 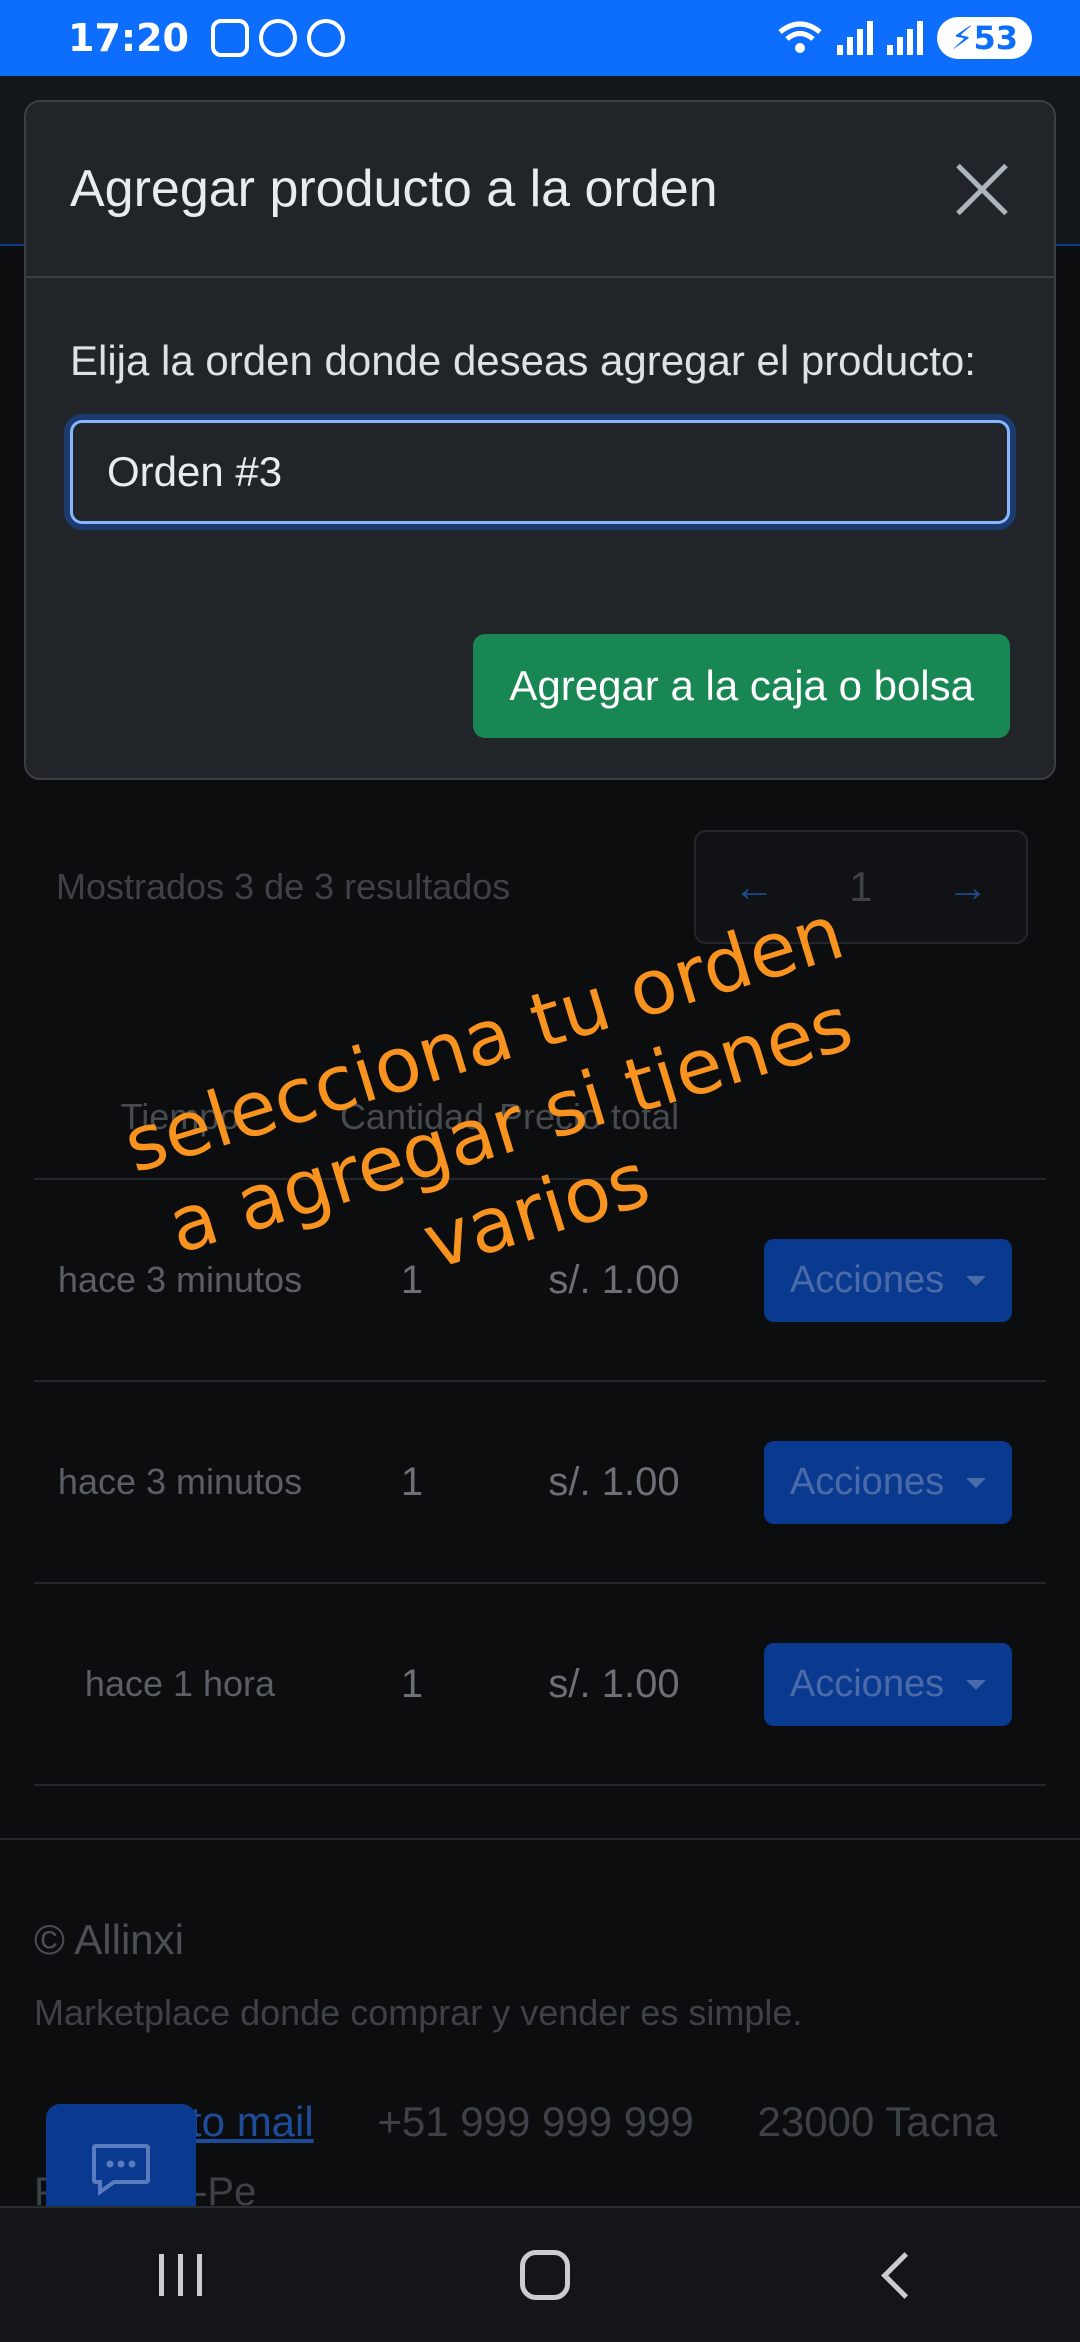 What do you see at coordinates (904, 2275) in the screenshot?
I see `back-button` at bounding box center [904, 2275].